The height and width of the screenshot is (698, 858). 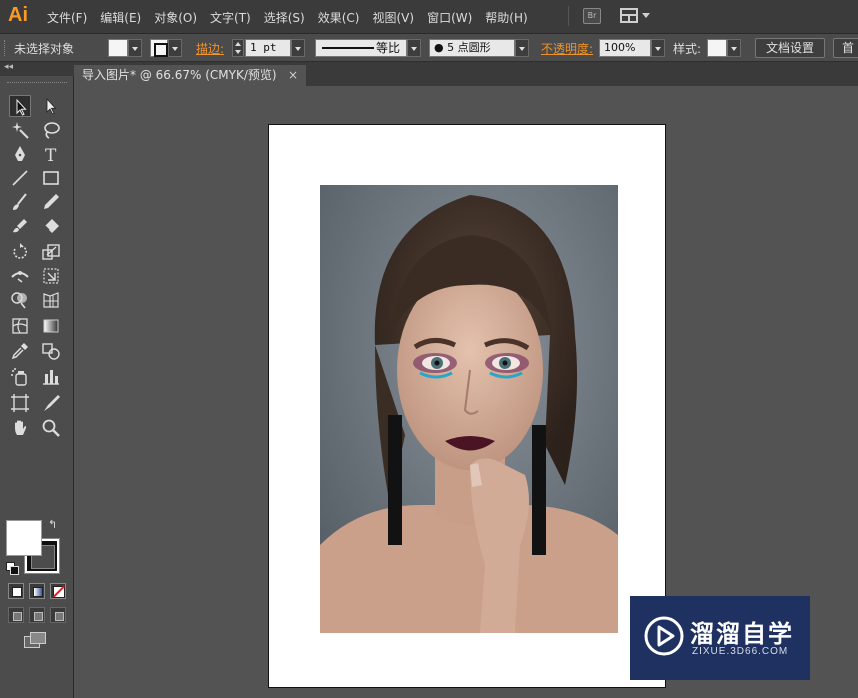 I want to click on chevron-down-icon, so click(x=646, y=15).